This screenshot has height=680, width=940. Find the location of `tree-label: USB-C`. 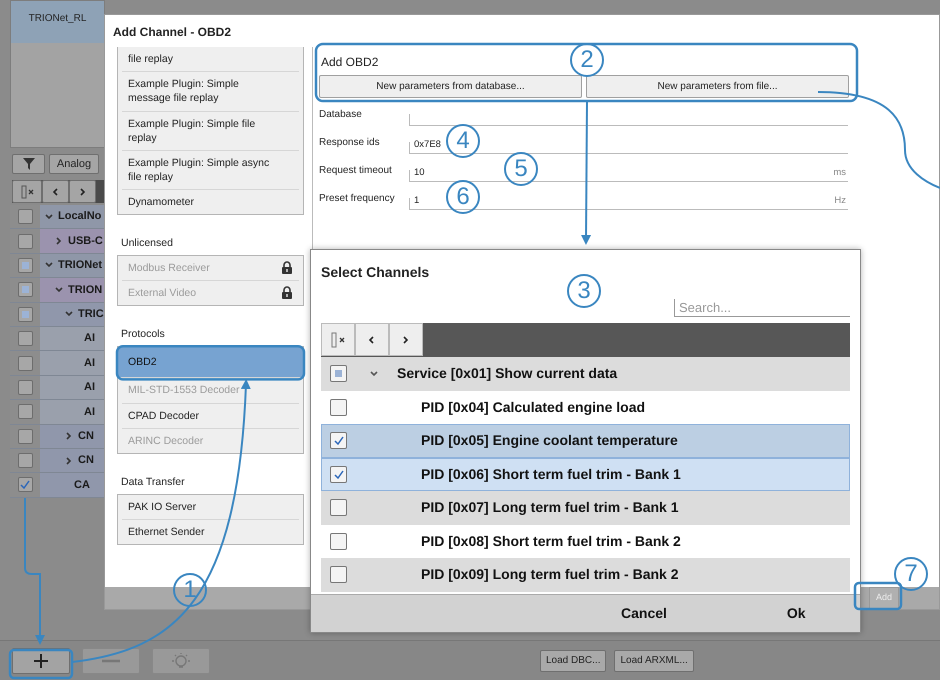

tree-label: USB-C is located at coordinates (85, 241).